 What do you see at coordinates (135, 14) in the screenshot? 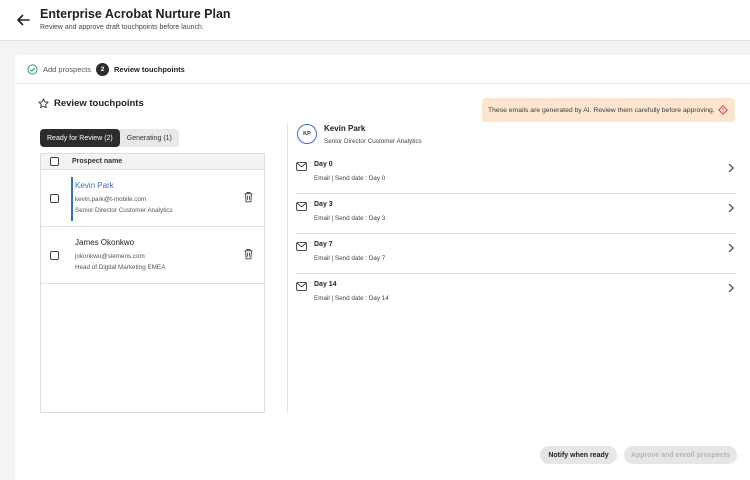
I see `page-title: Enterprise Acrobat Nurture Plan` at bounding box center [135, 14].